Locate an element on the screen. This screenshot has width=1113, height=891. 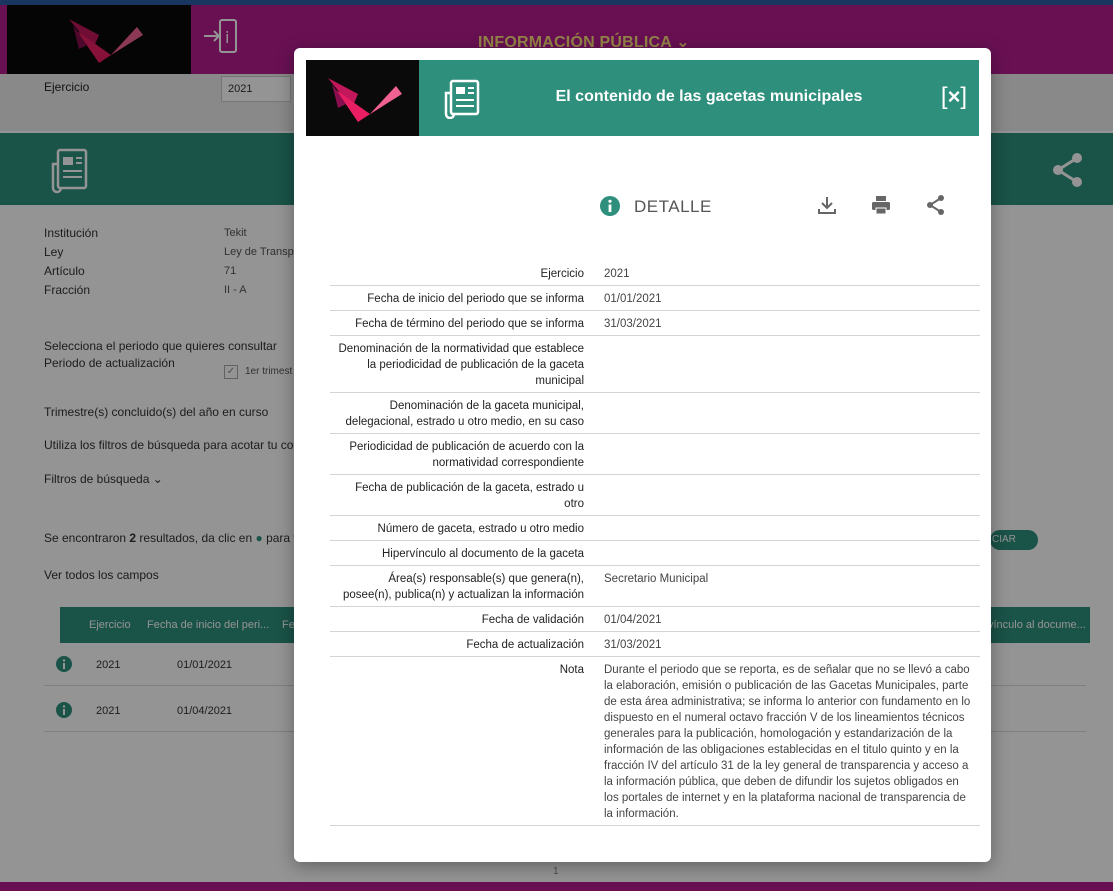
download-icon is located at coordinates (827, 205).